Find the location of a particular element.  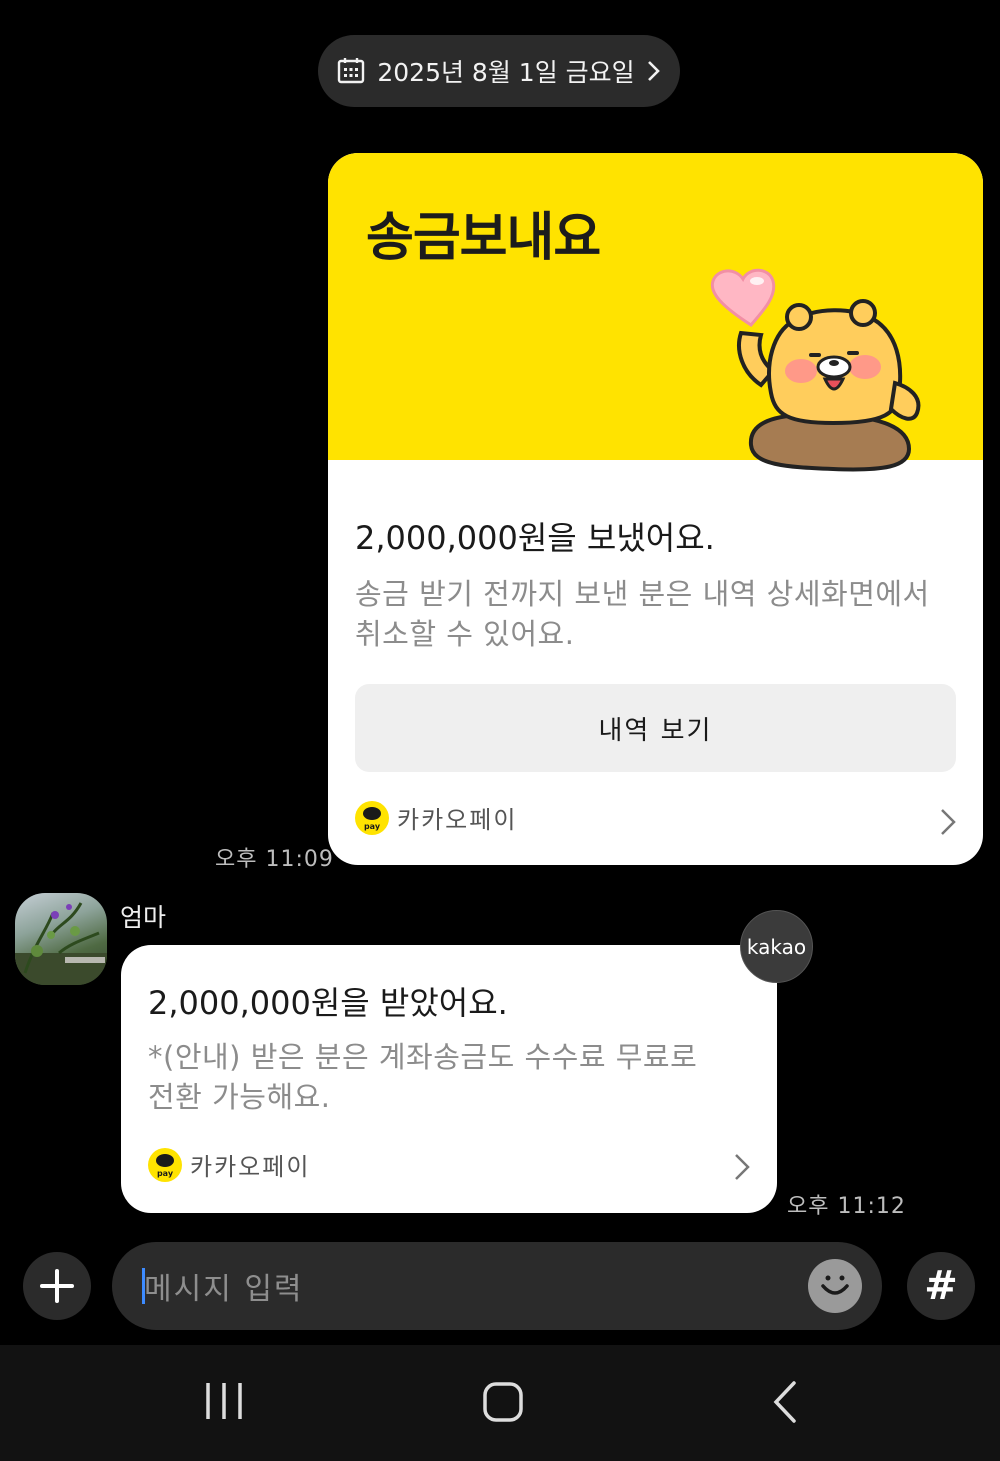

date-pill: 2025년 8월 1일 금요일 is located at coordinates (499, 71).